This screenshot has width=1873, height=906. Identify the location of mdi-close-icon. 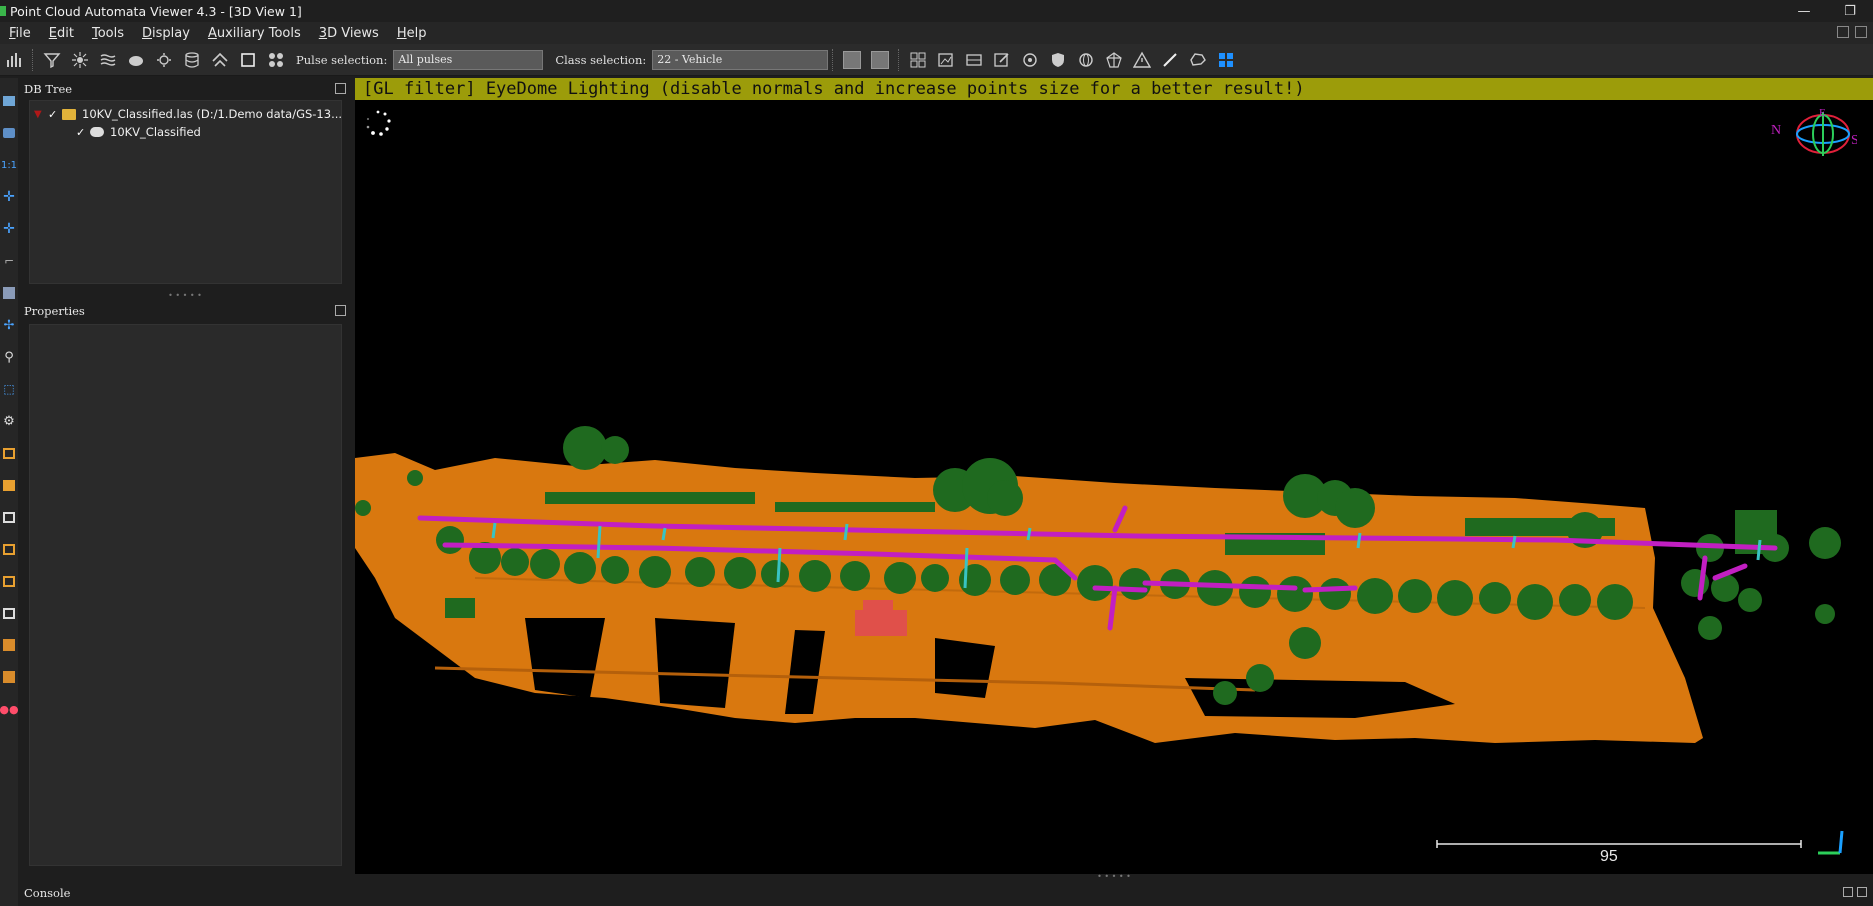
(1861, 32).